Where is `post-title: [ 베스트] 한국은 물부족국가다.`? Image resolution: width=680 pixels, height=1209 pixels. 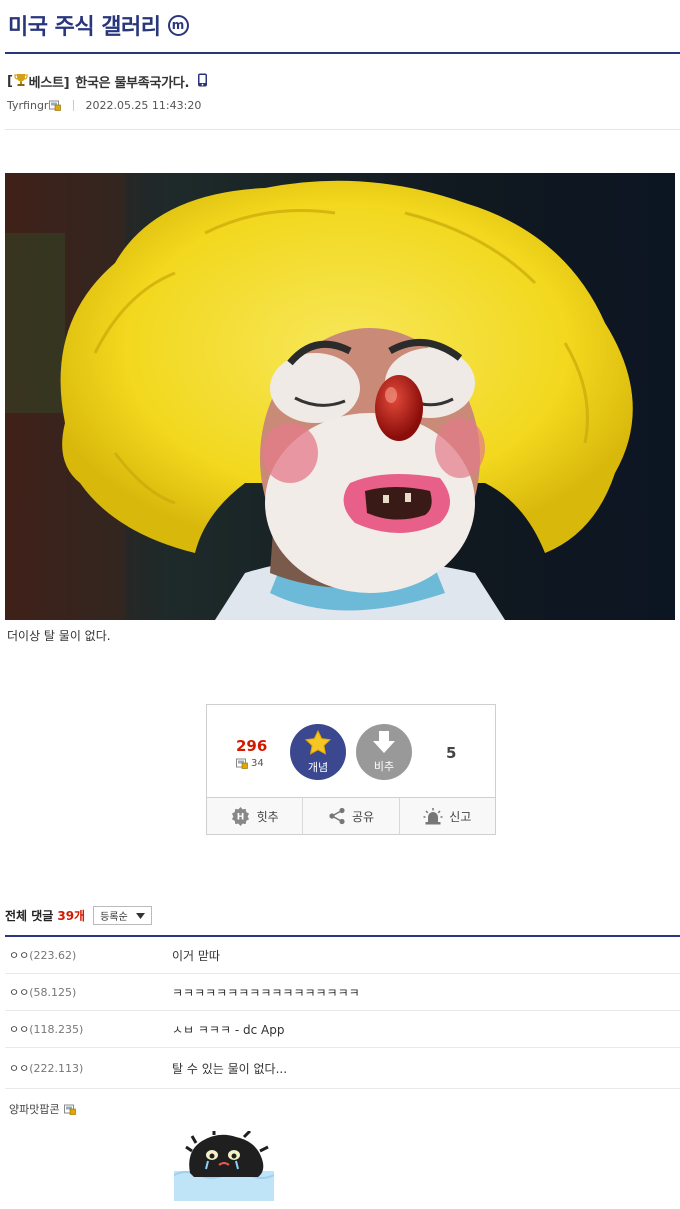 post-title: [ 베스트] 한국은 물부족국가다. is located at coordinates (107, 81).